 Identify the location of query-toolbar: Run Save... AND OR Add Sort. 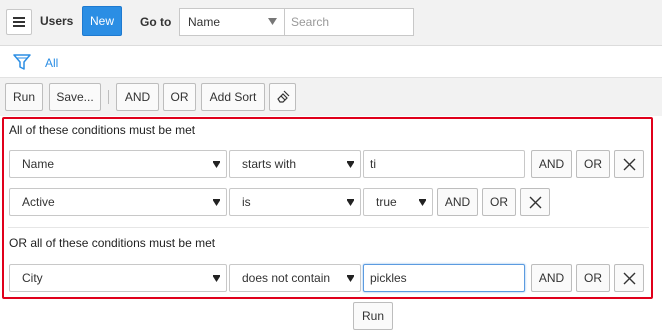
(331, 97).